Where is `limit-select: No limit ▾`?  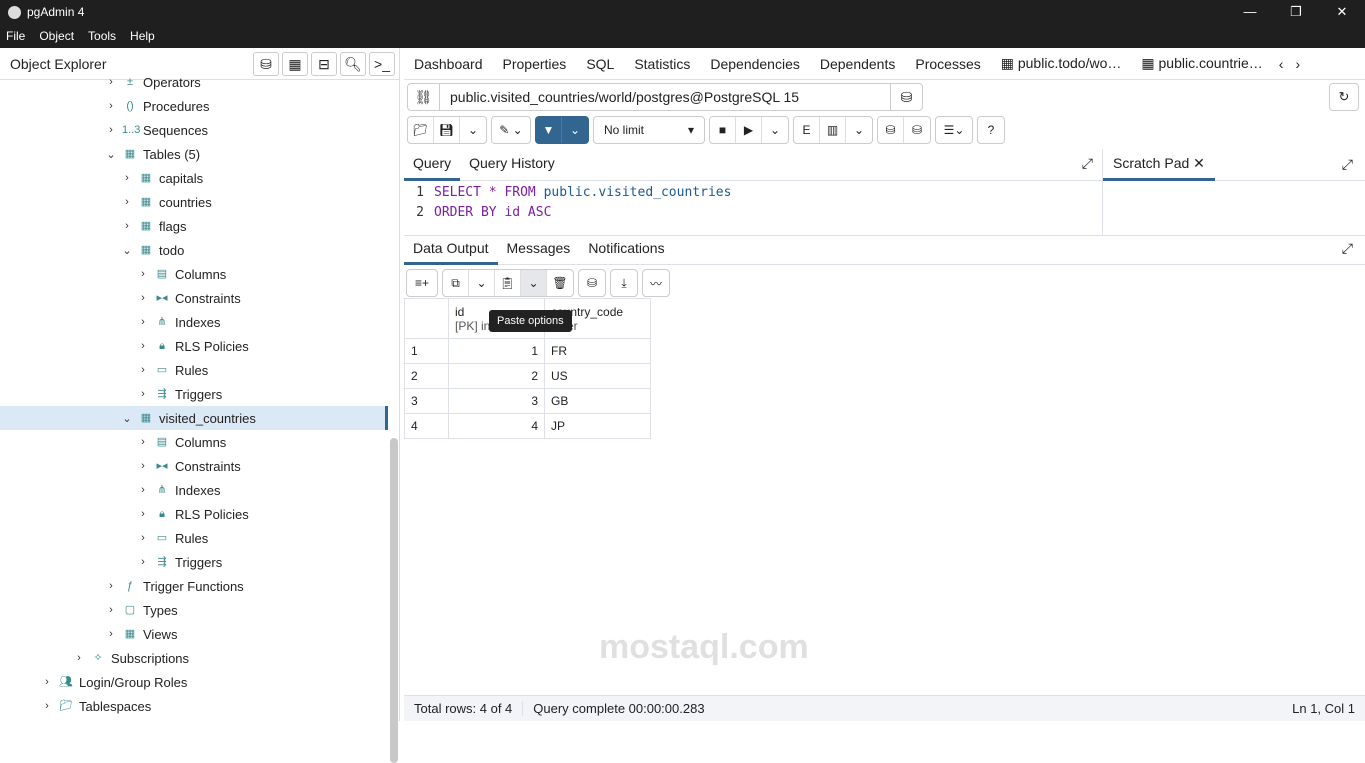 limit-select: No limit ▾ is located at coordinates (649, 130).